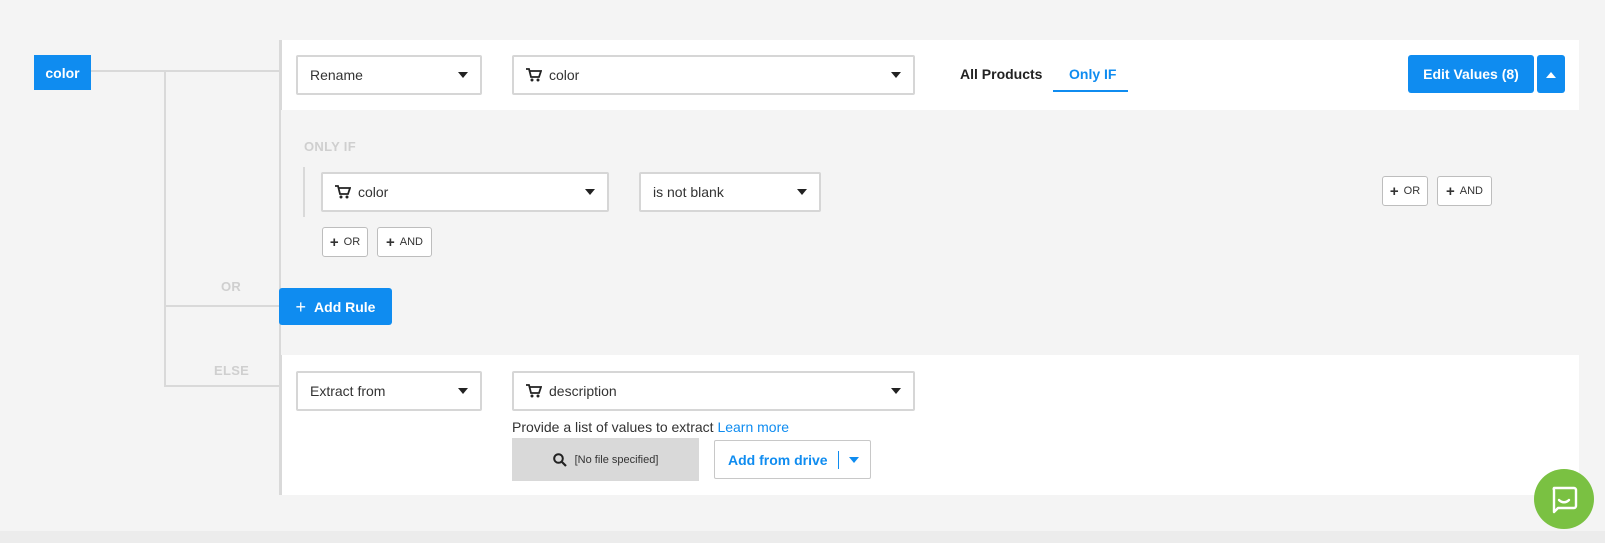  I want to click on edit-values-label: Edit Values (8), so click(1471, 74).